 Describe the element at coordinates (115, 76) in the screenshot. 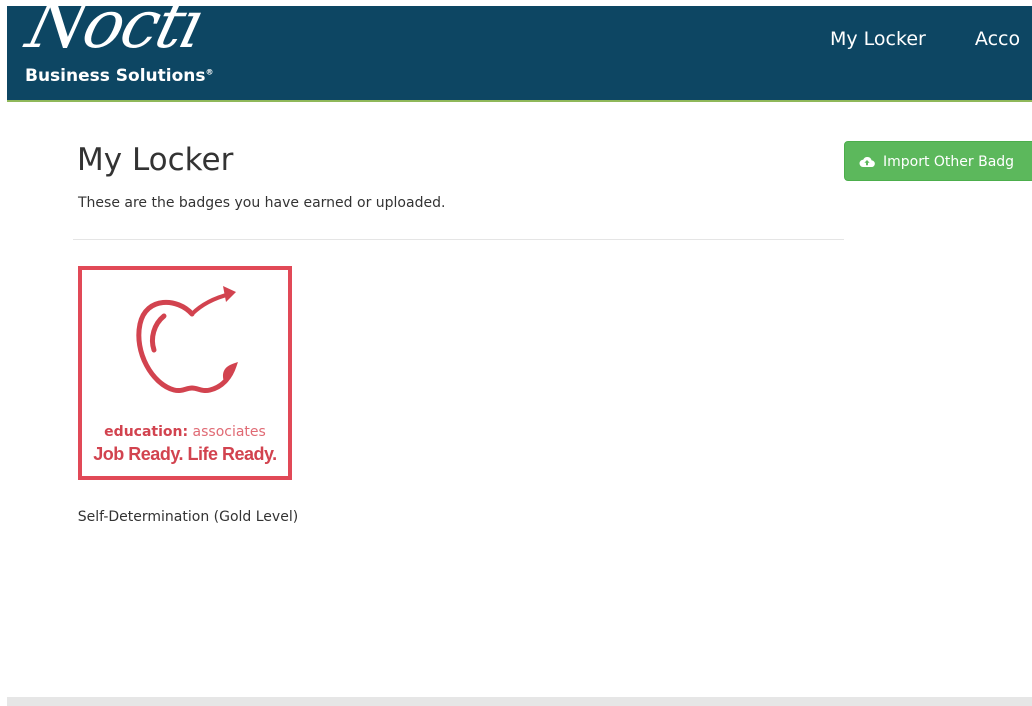

I see `logo-subtitle-text: Business Solutions` at that location.